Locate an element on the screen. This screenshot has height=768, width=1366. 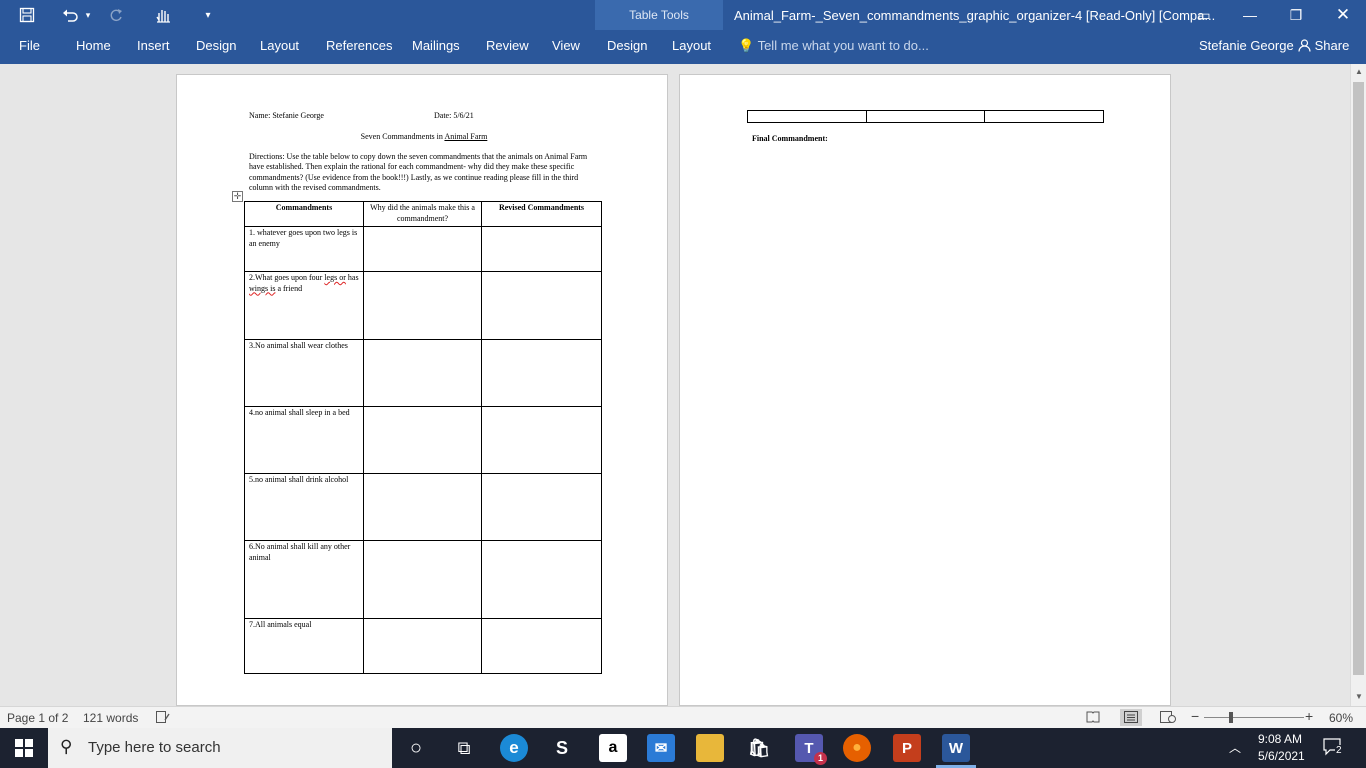
table-row: 6.No animal shall kill any other animal is located at coordinates (423, 579).